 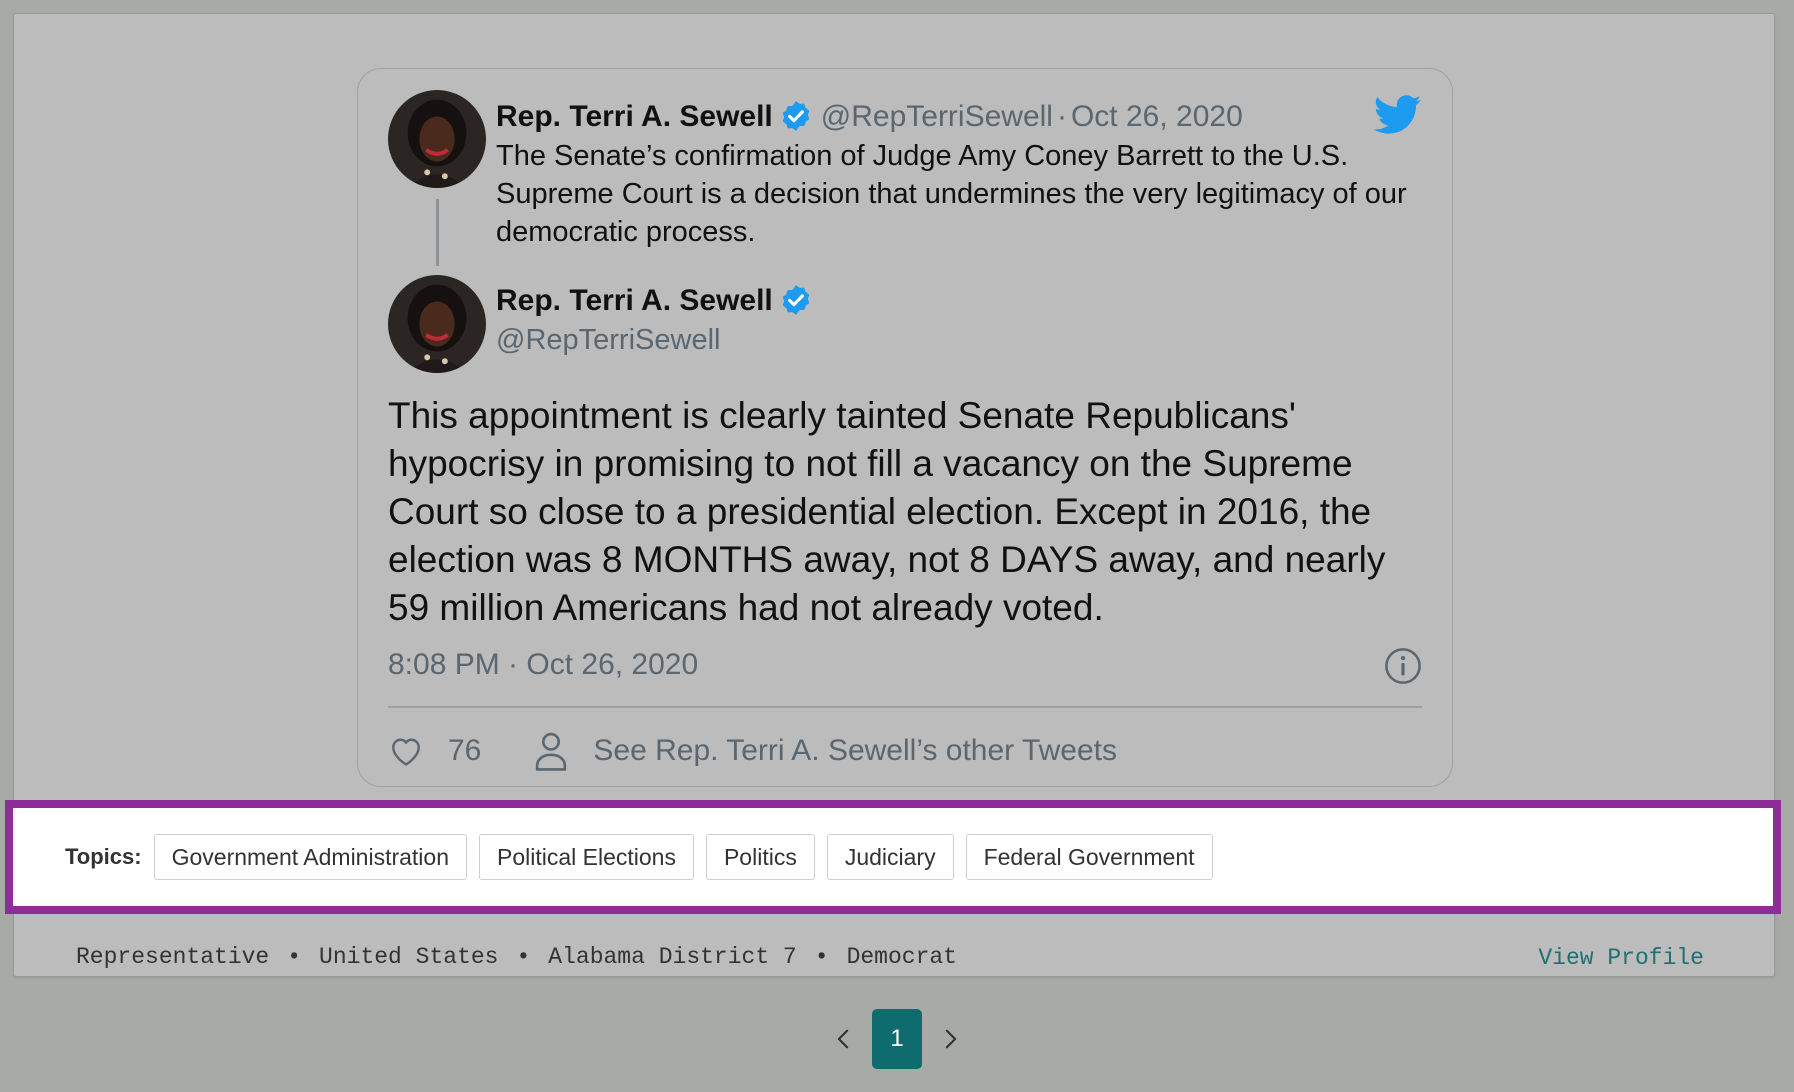 I want to click on chevron-left-icon, so click(x=843, y=1039).